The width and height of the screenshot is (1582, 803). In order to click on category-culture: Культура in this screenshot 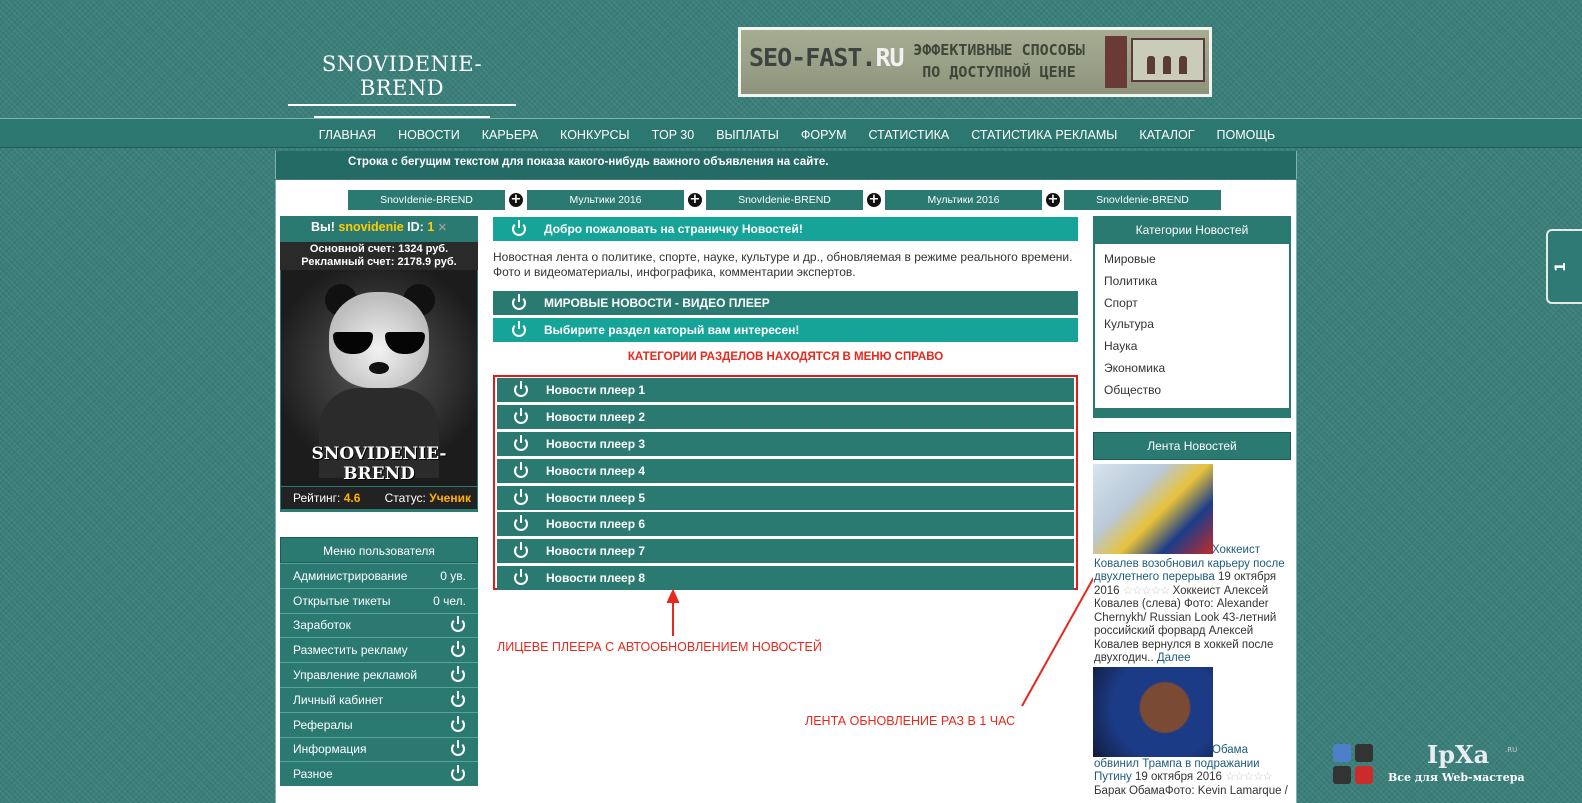, I will do `click(1196, 328)`.